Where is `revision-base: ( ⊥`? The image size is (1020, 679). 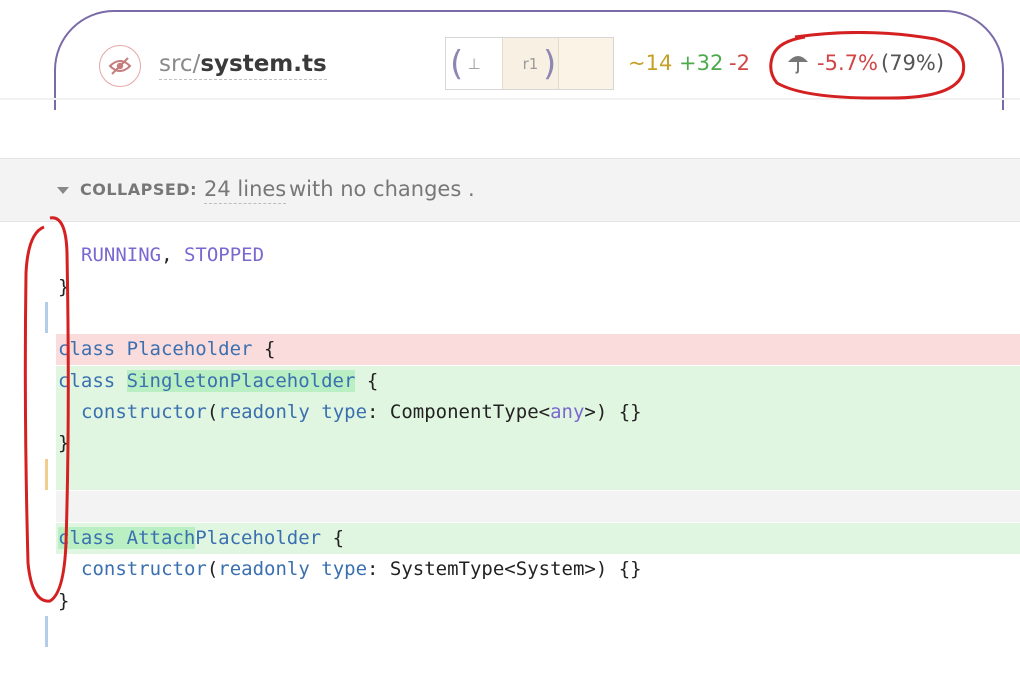 revision-base: ( ⊥ is located at coordinates (474, 63).